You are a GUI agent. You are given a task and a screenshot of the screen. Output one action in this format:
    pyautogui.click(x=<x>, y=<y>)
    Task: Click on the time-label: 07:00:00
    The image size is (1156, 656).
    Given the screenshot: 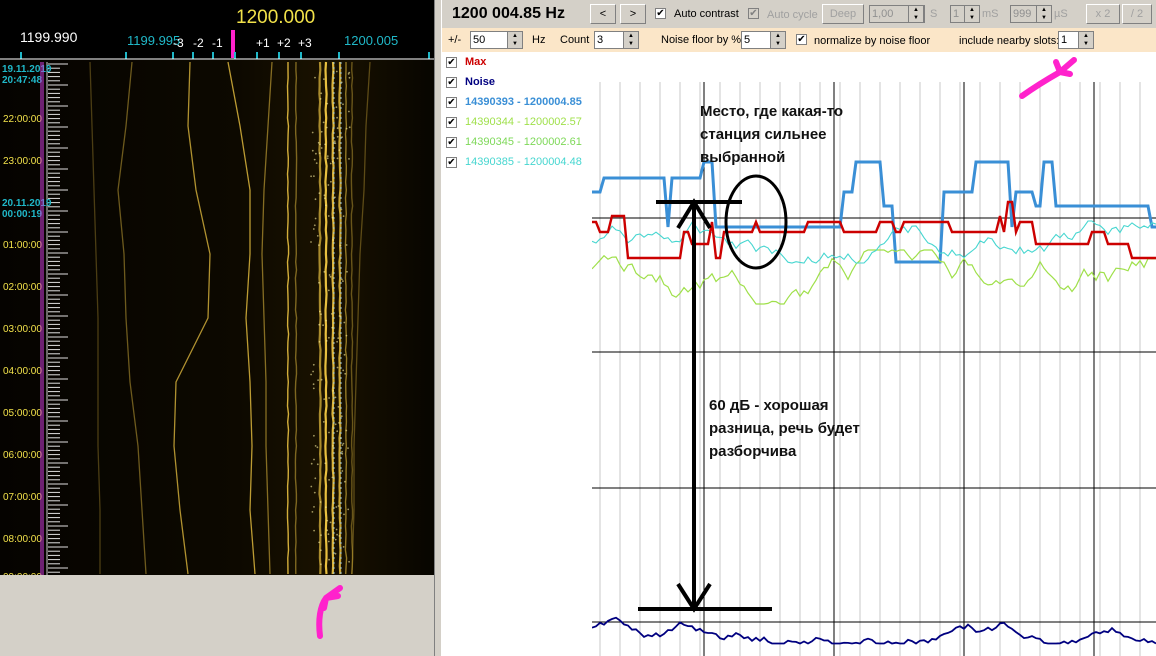 What is the action you would take?
    pyautogui.click(x=22, y=497)
    